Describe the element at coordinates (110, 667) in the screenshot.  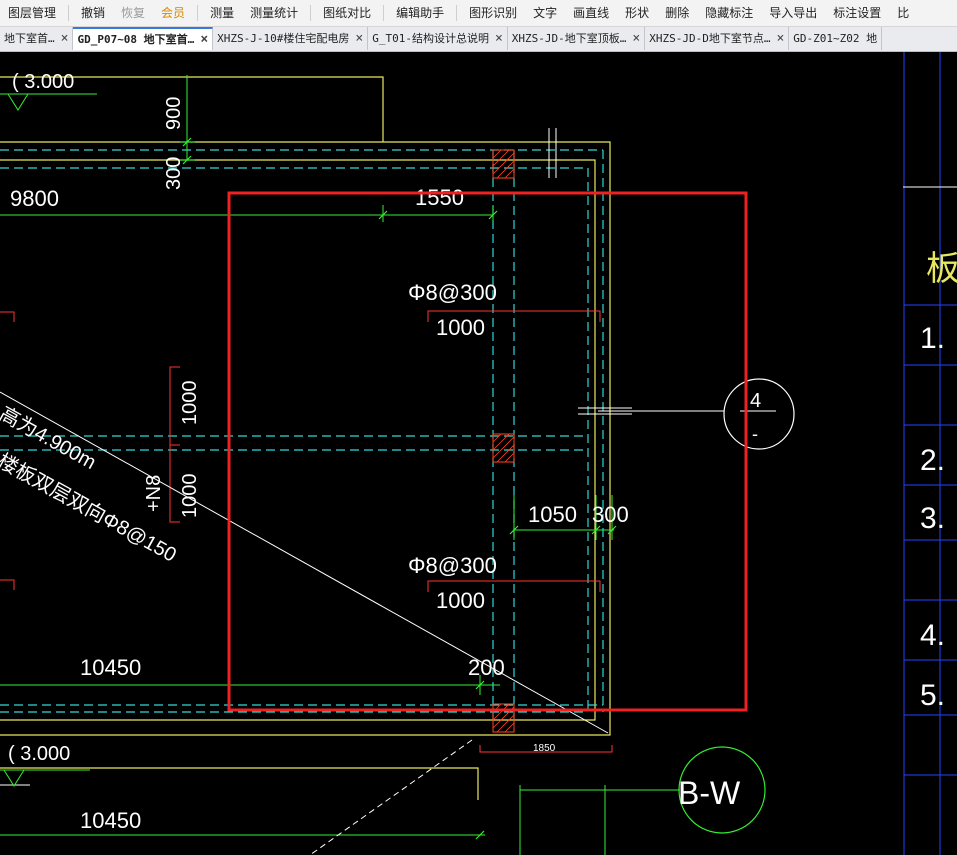
I see `dim-10450-a-text: 10450` at that location.